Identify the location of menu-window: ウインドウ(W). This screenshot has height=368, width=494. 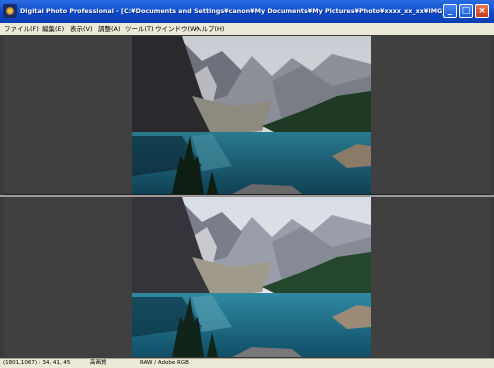
(177, 29).